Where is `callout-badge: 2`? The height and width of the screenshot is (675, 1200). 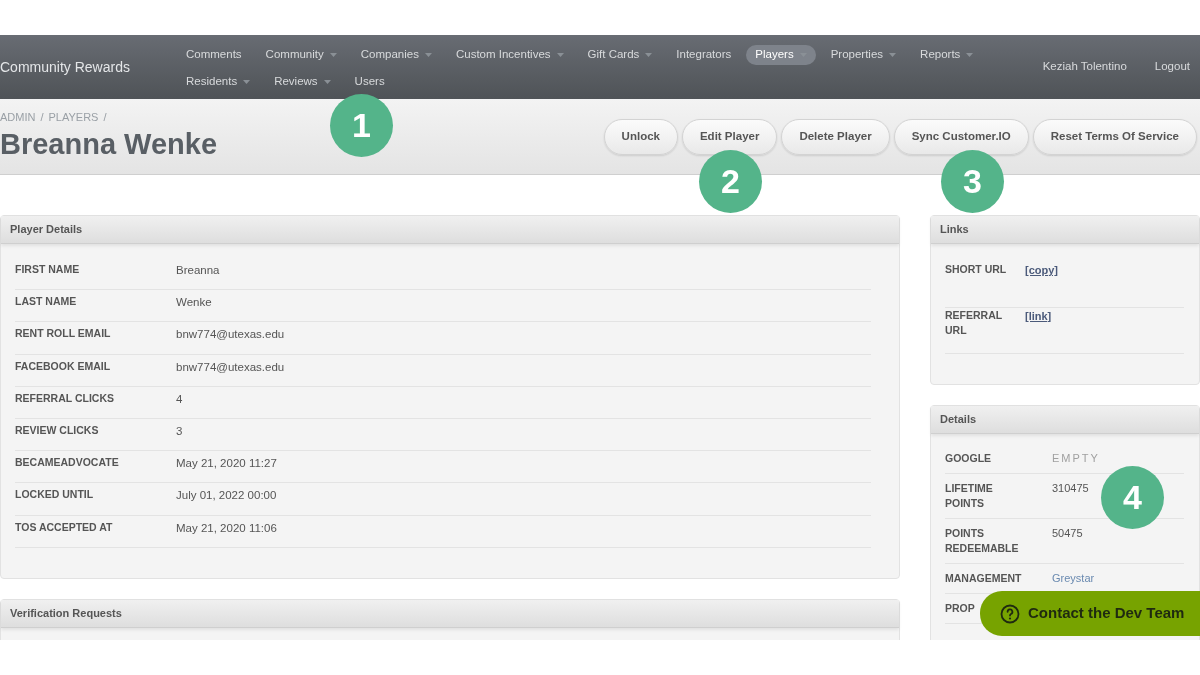
callout-badge: 2 is located at coordinates (730, 181).